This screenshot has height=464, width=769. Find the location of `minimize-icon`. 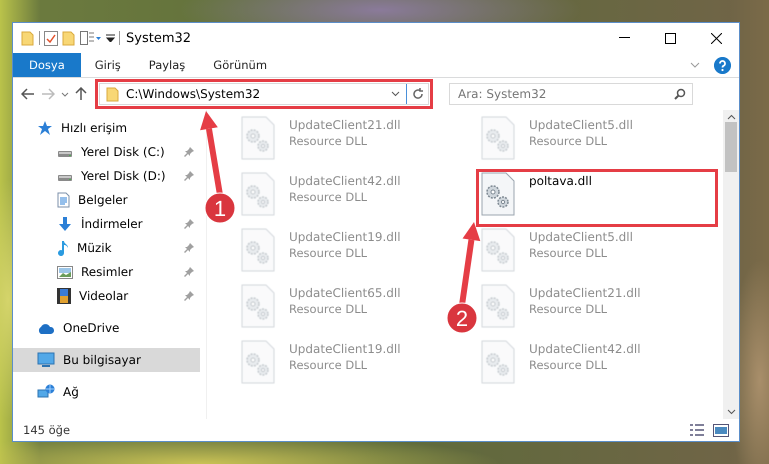

minimize-icon is located at coordinates (624, 38).